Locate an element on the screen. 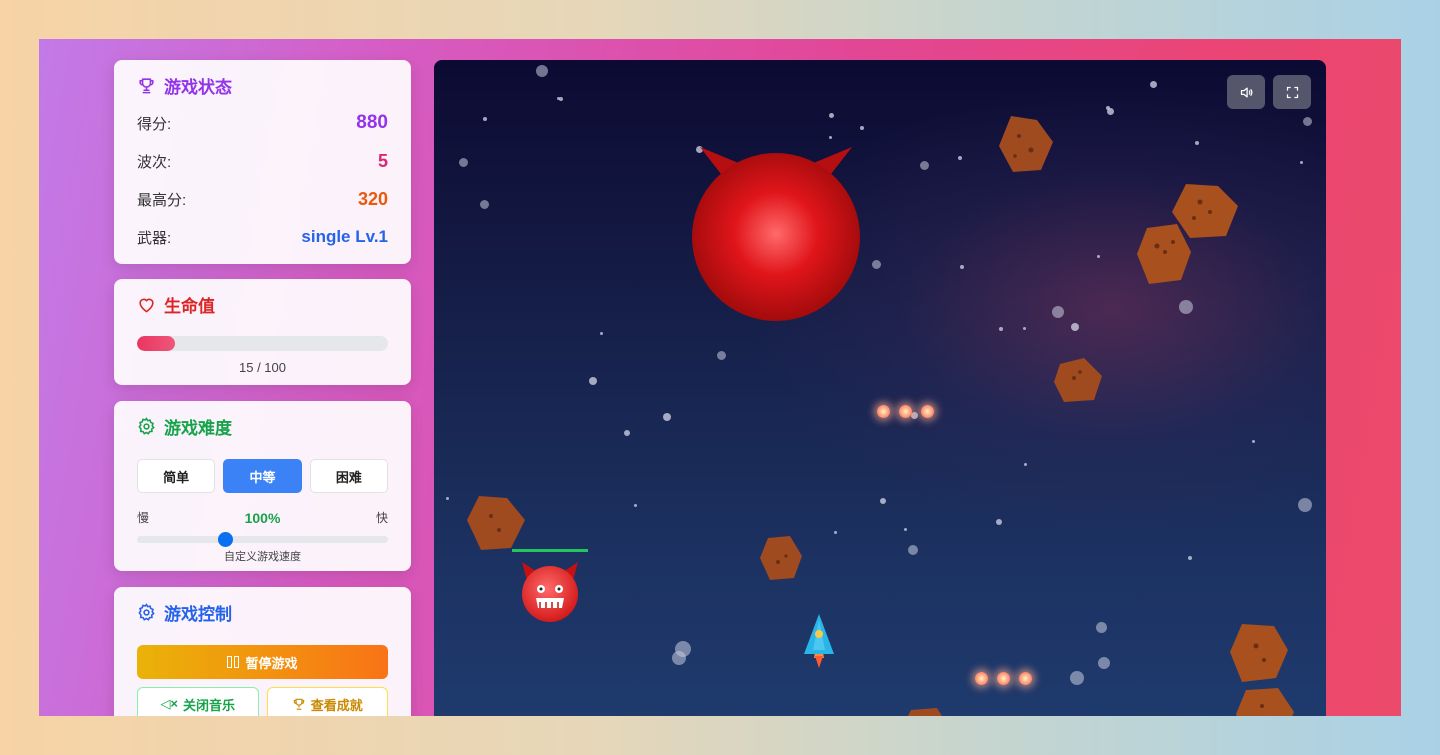 The width and height of the screenshot is (1440, 755). music-button-label: 关闭音乐 is located at coordinates (209, 705).